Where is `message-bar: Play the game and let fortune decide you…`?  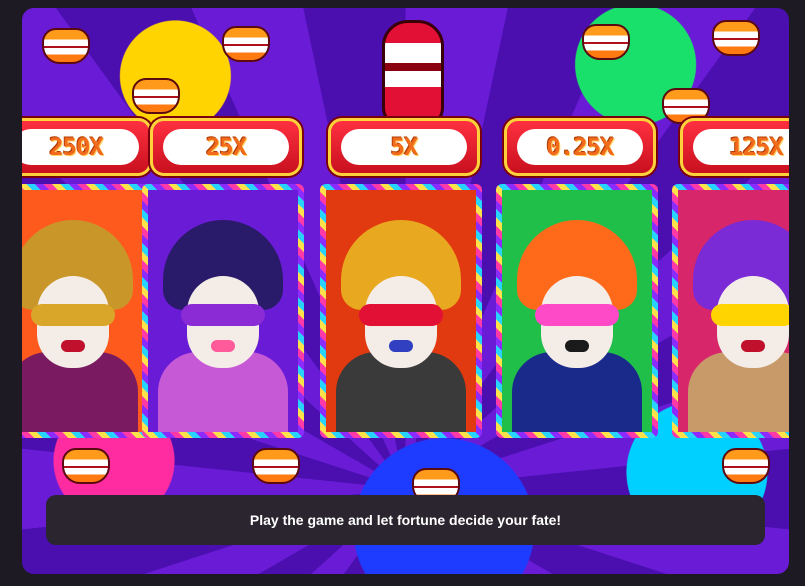 message-bar: Play the game and let fortune decide you… is located at coordinates (405, 520).